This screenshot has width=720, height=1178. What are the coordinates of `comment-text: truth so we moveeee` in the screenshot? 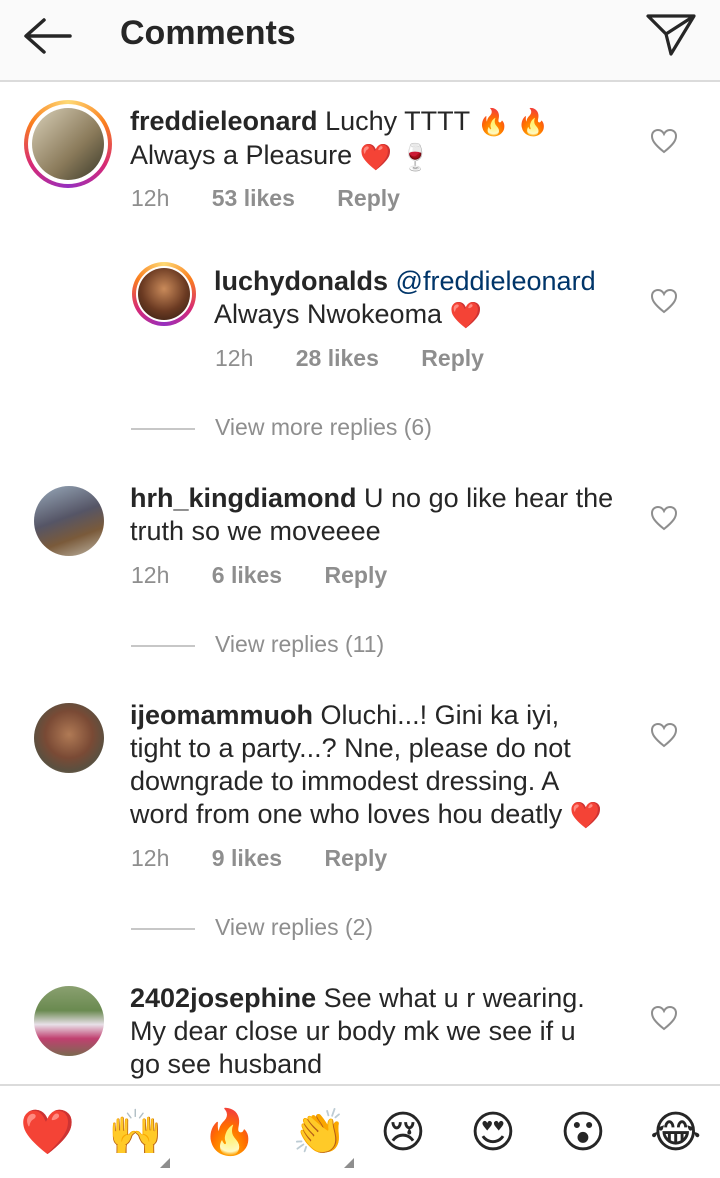 It's located at (255, 531).